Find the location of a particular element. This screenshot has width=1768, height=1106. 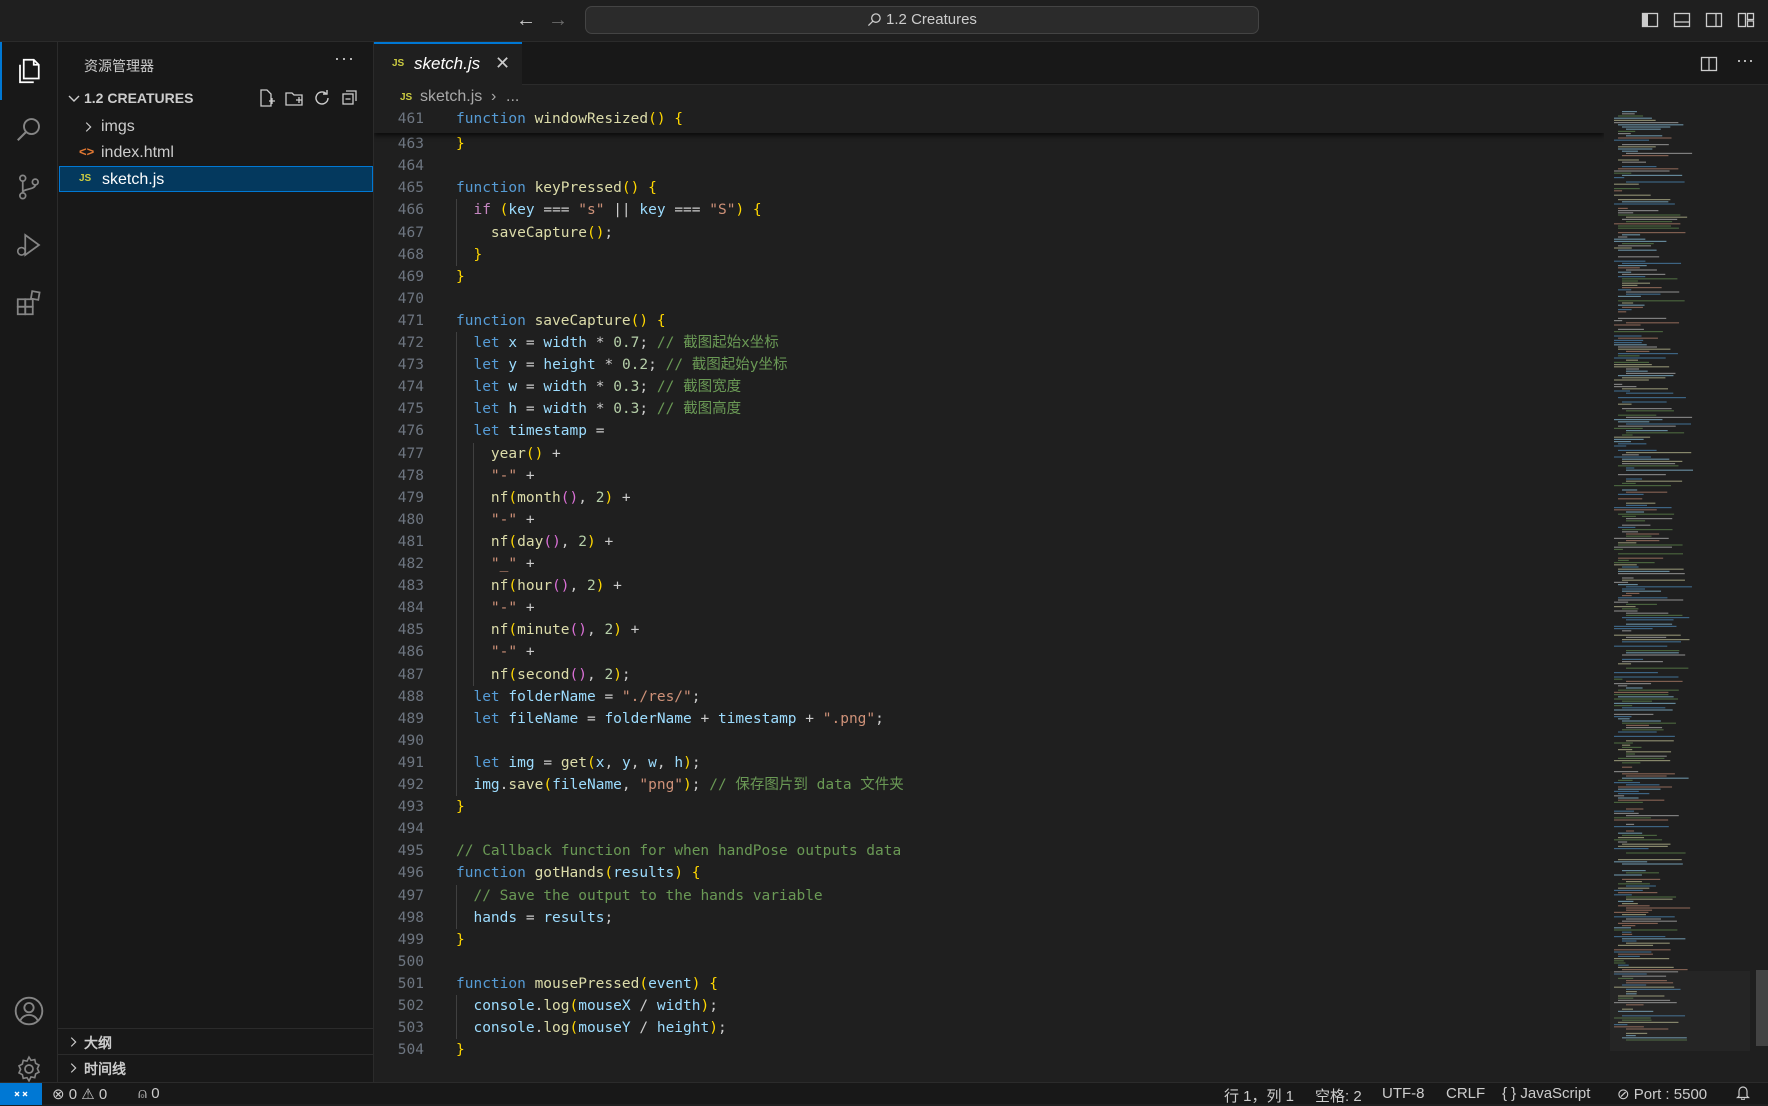

close-icon: ✕ is located at coordinates (502, 63).